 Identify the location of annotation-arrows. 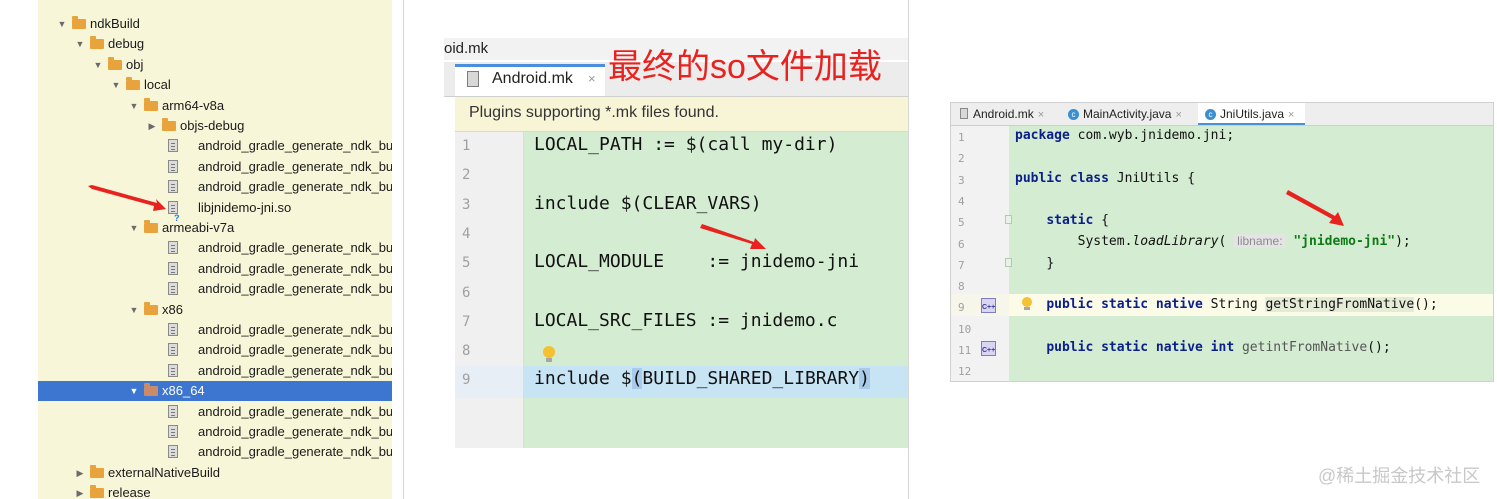
(716, 217).